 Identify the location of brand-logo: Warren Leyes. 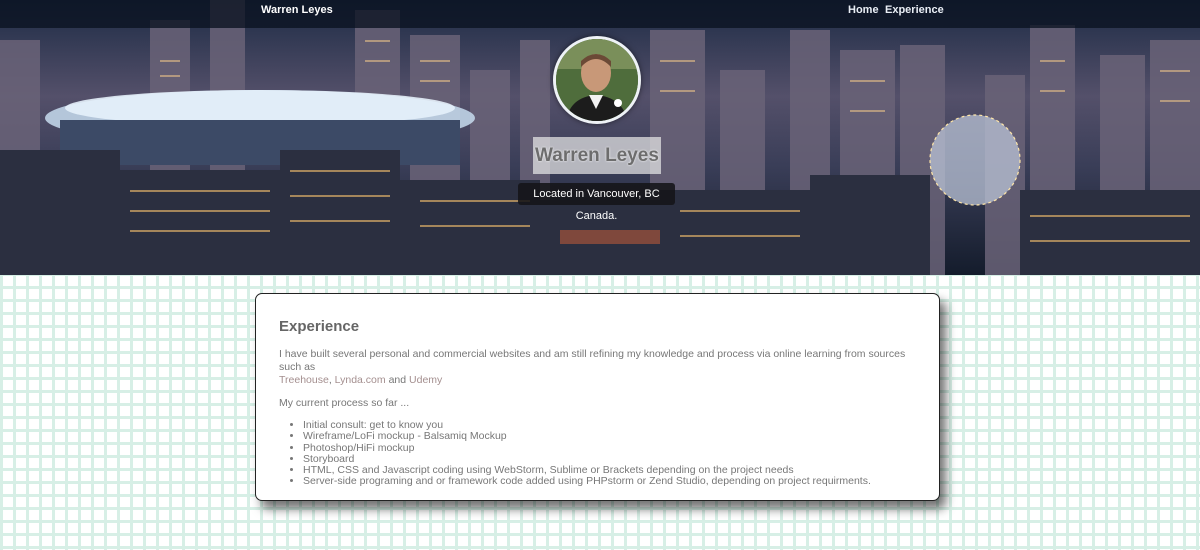
(297, 10).